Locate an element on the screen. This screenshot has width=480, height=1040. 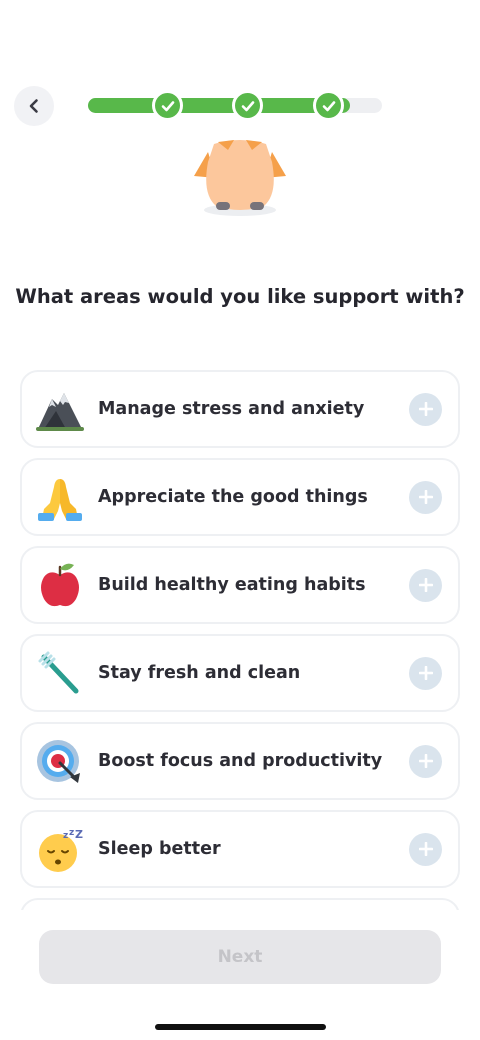
option-label: Appreciate the good things is located at coordinates (233, 497).